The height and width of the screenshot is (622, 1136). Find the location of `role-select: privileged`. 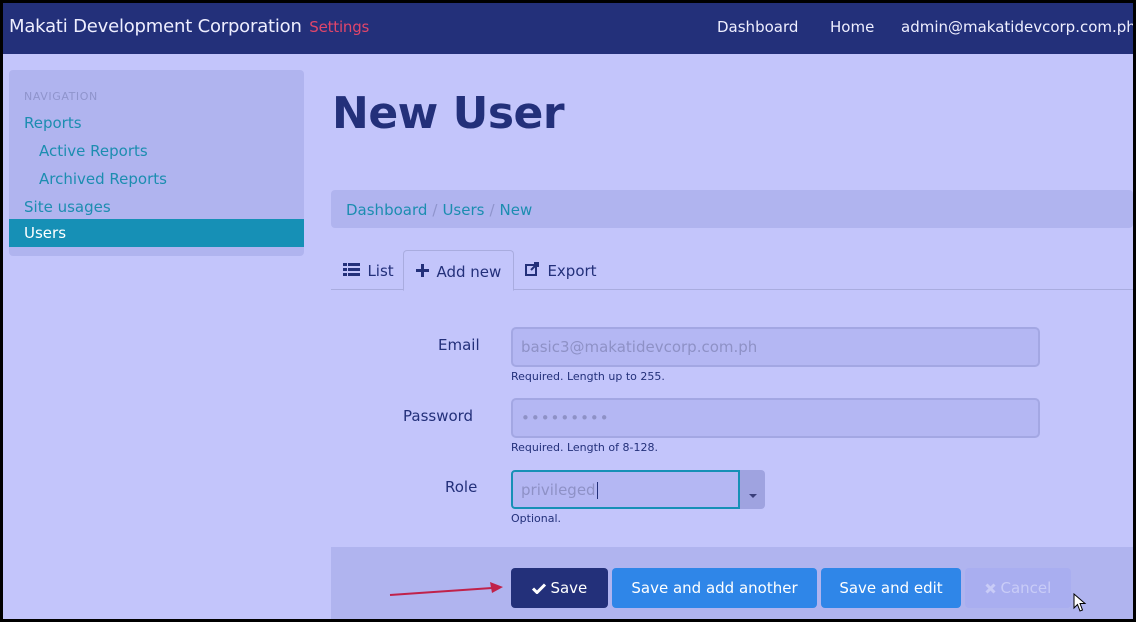

role-select: privileged is located at coordinates (638, 489).